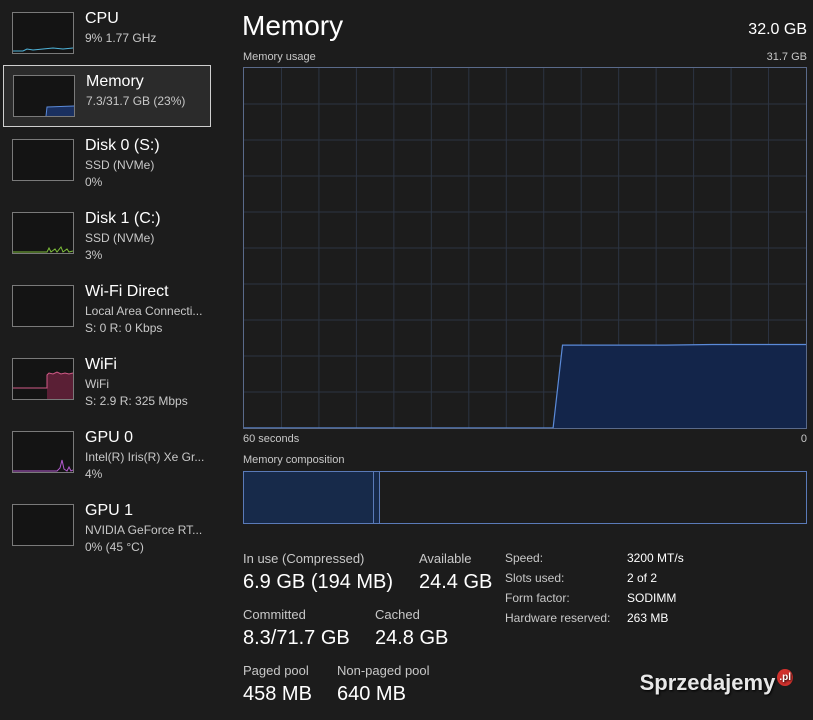 This screenshot has height=720, width=813. What do you see at coordinates (43, 452) in the screenshot?
I see `gpu0-thumbnail-graph` at bounding box center [43, 452].